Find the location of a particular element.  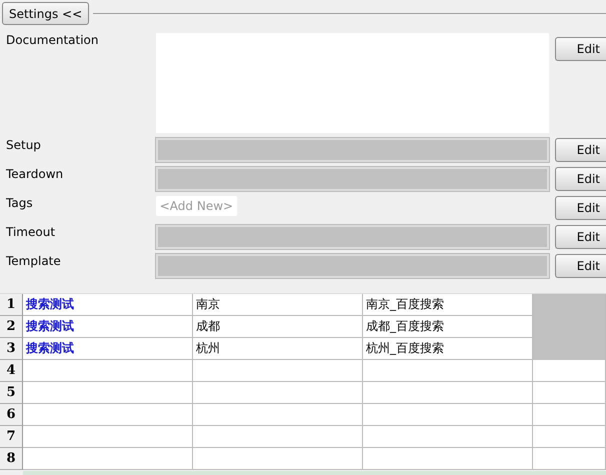

field-label: Tags is located at coordinates (19, 203).